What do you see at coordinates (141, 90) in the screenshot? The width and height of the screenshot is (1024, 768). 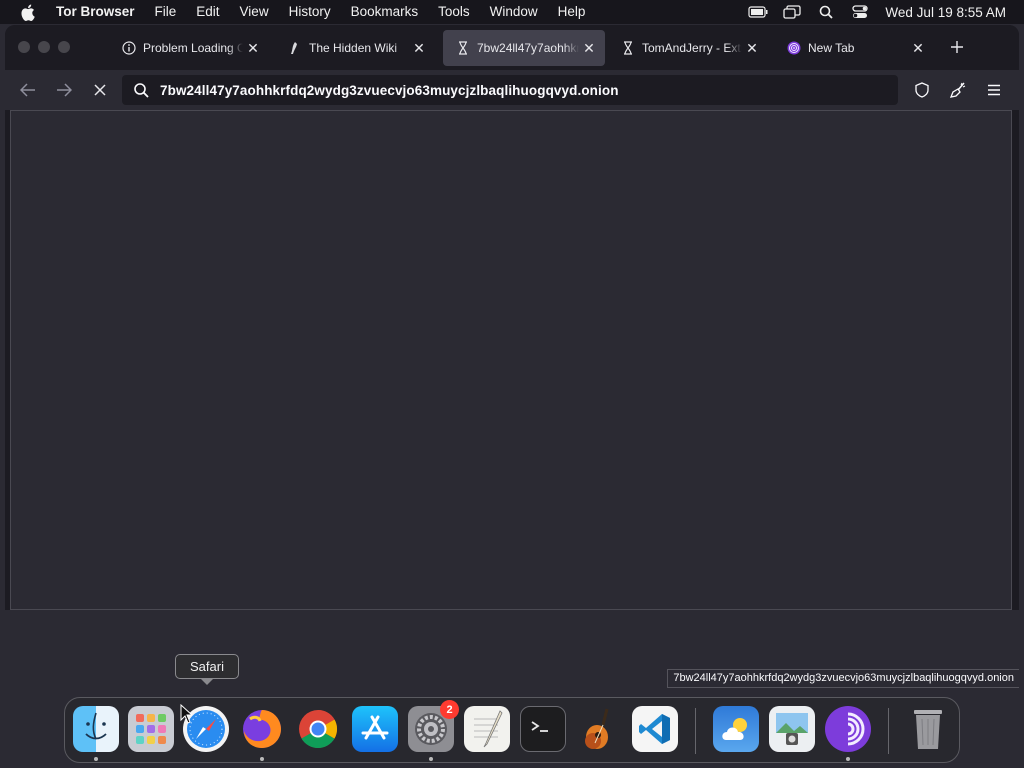 I see `search-icon` at bounding box center [141, 90].